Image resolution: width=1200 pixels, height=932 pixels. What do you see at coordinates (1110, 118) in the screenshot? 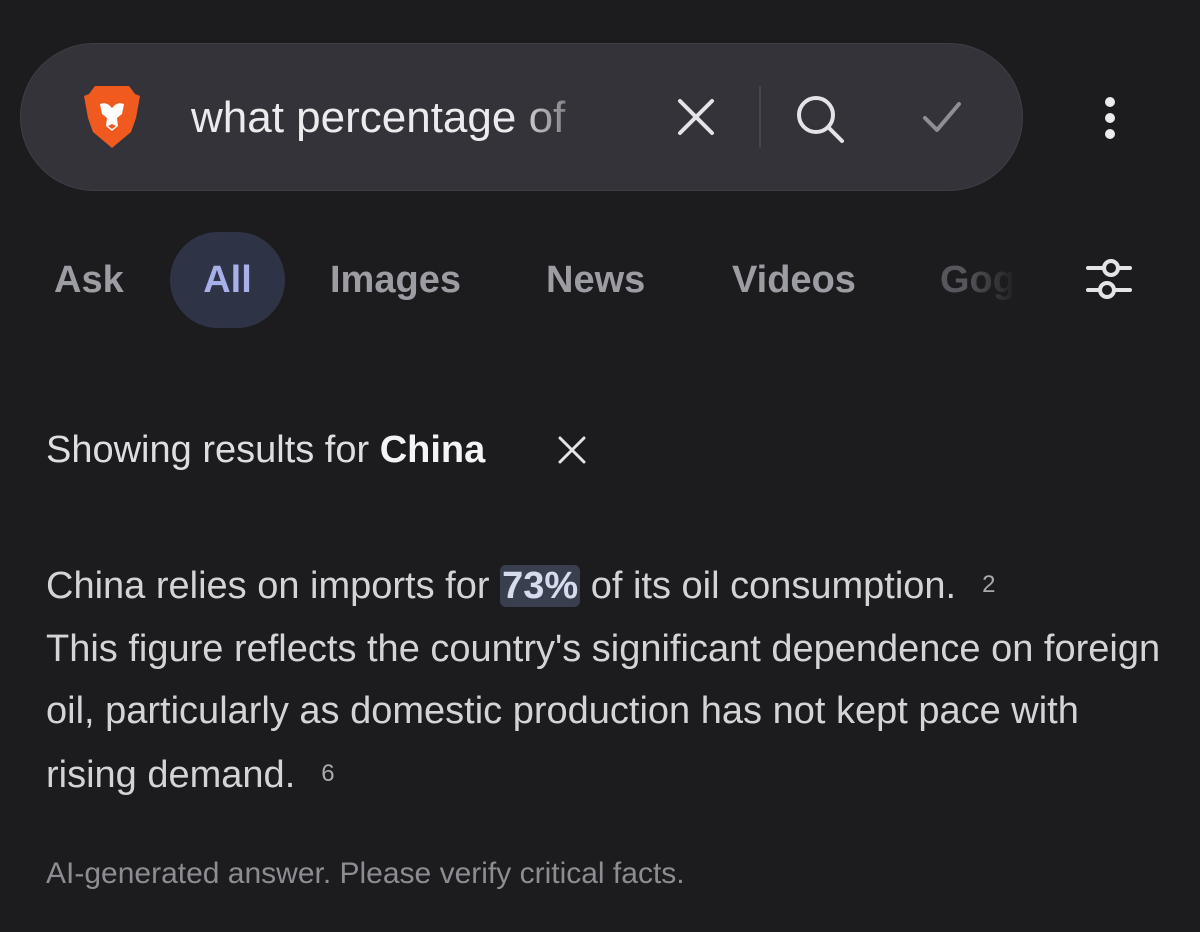
I see `more-vertical-icon` at bounding box center [1110, 118].